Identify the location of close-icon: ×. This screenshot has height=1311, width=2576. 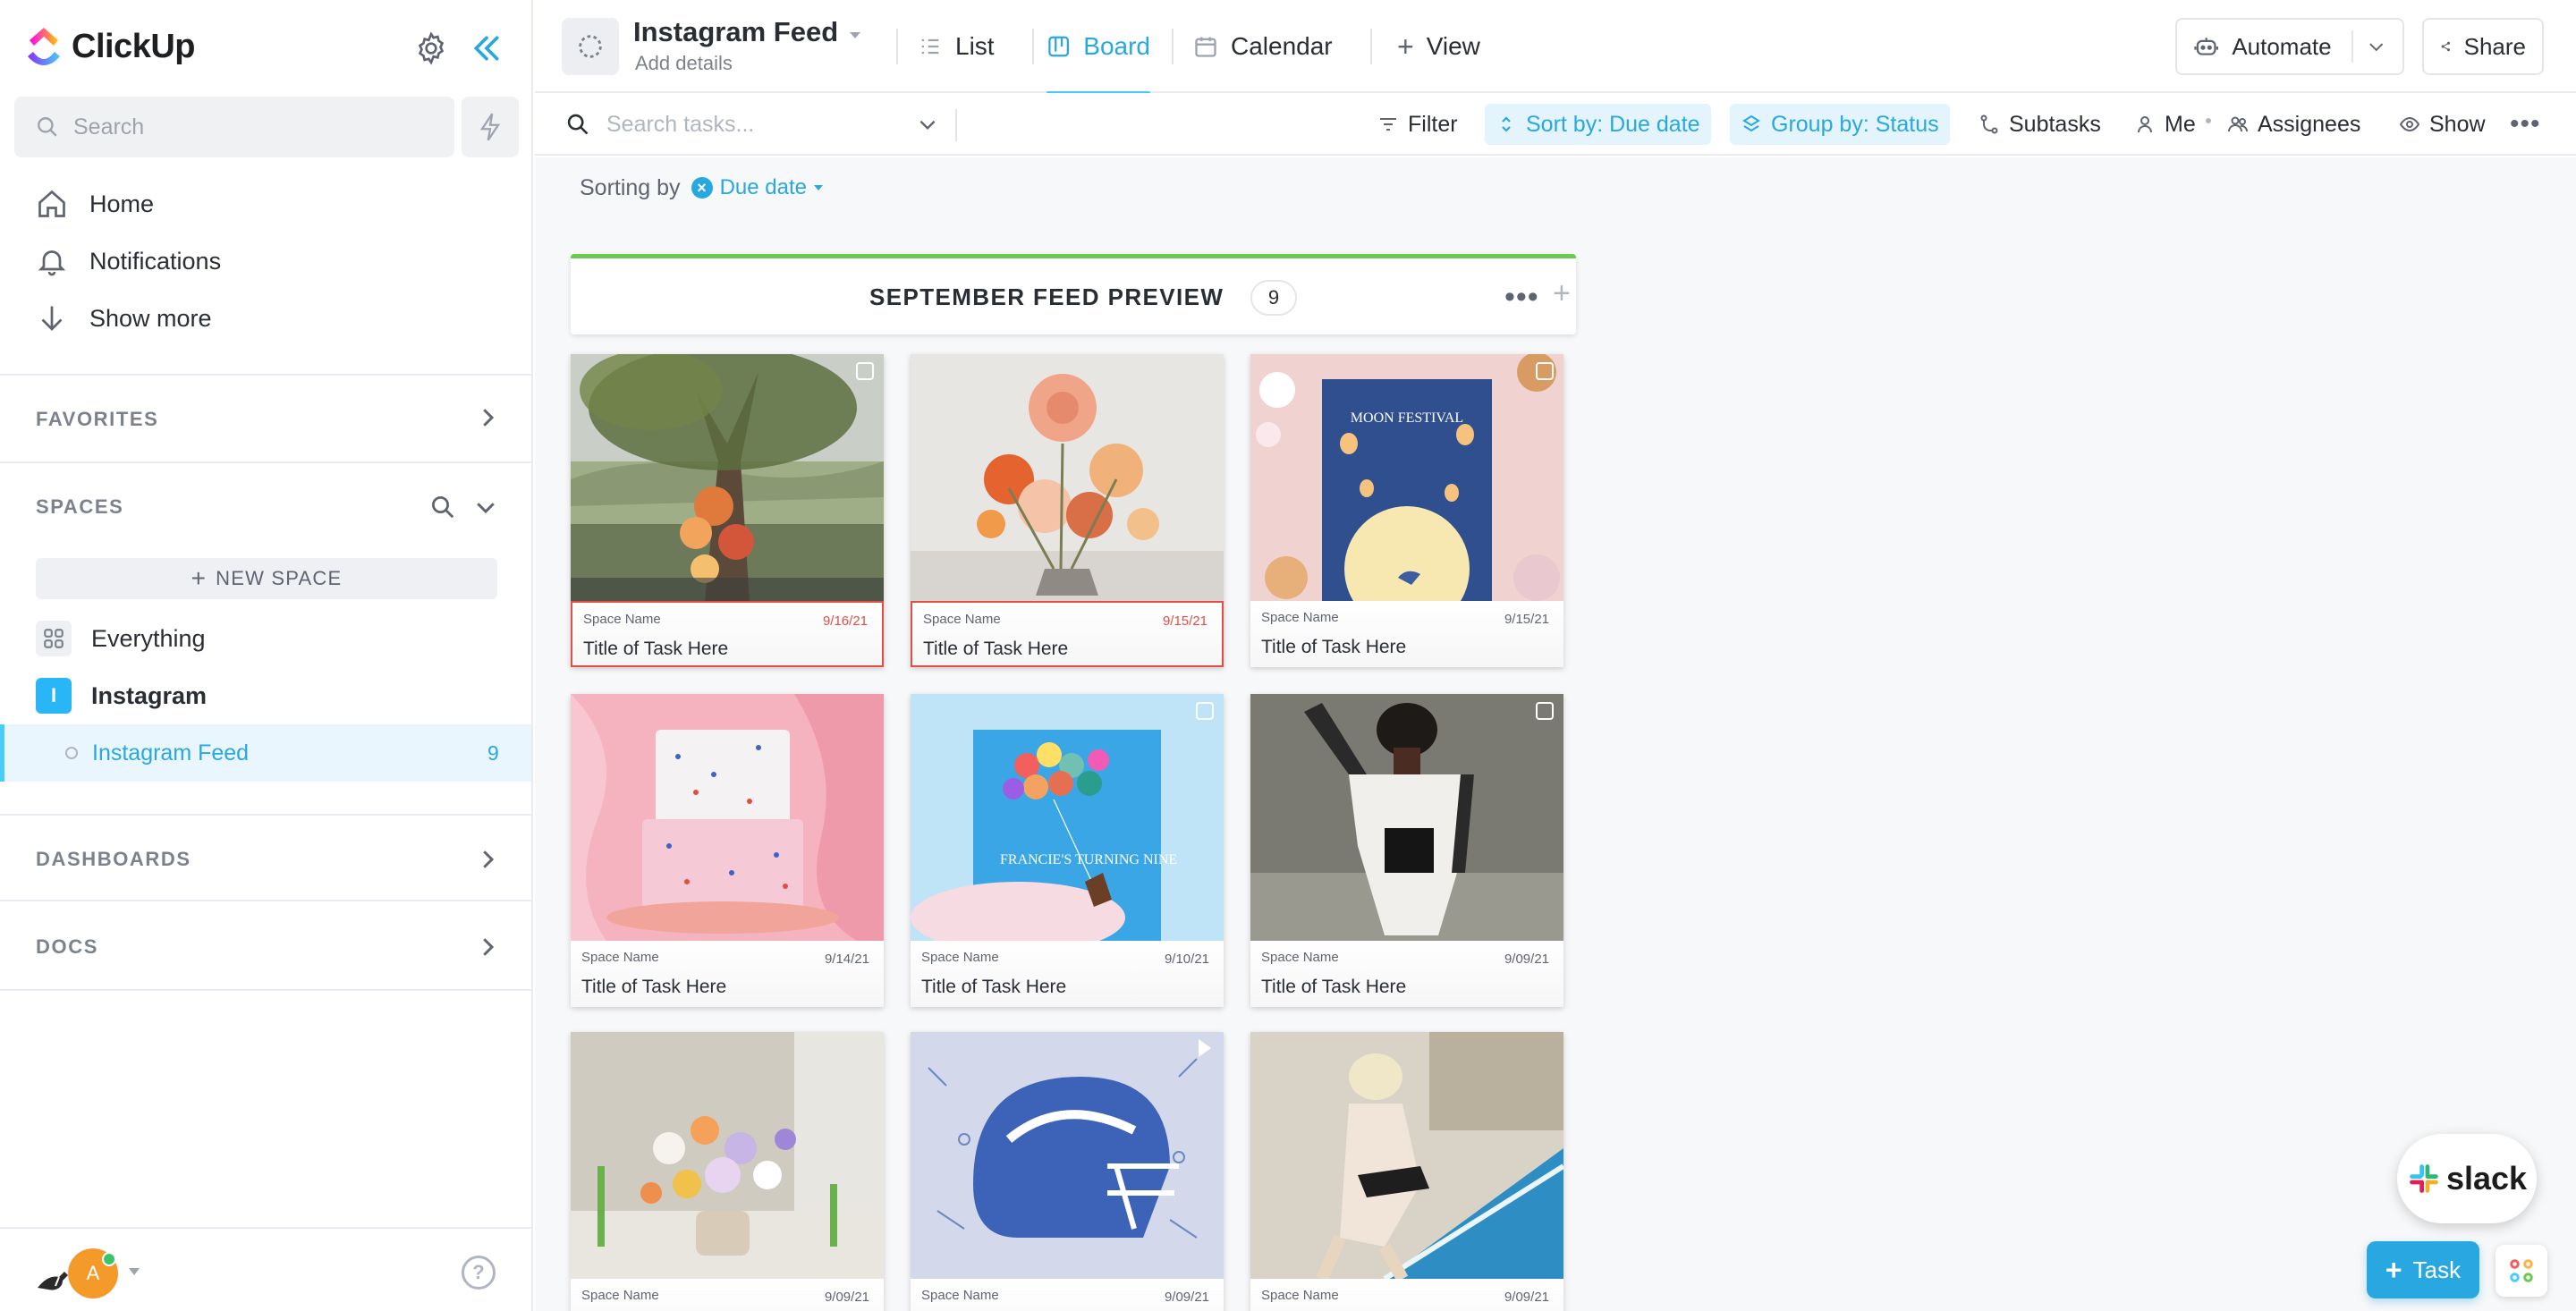
(702, 188).